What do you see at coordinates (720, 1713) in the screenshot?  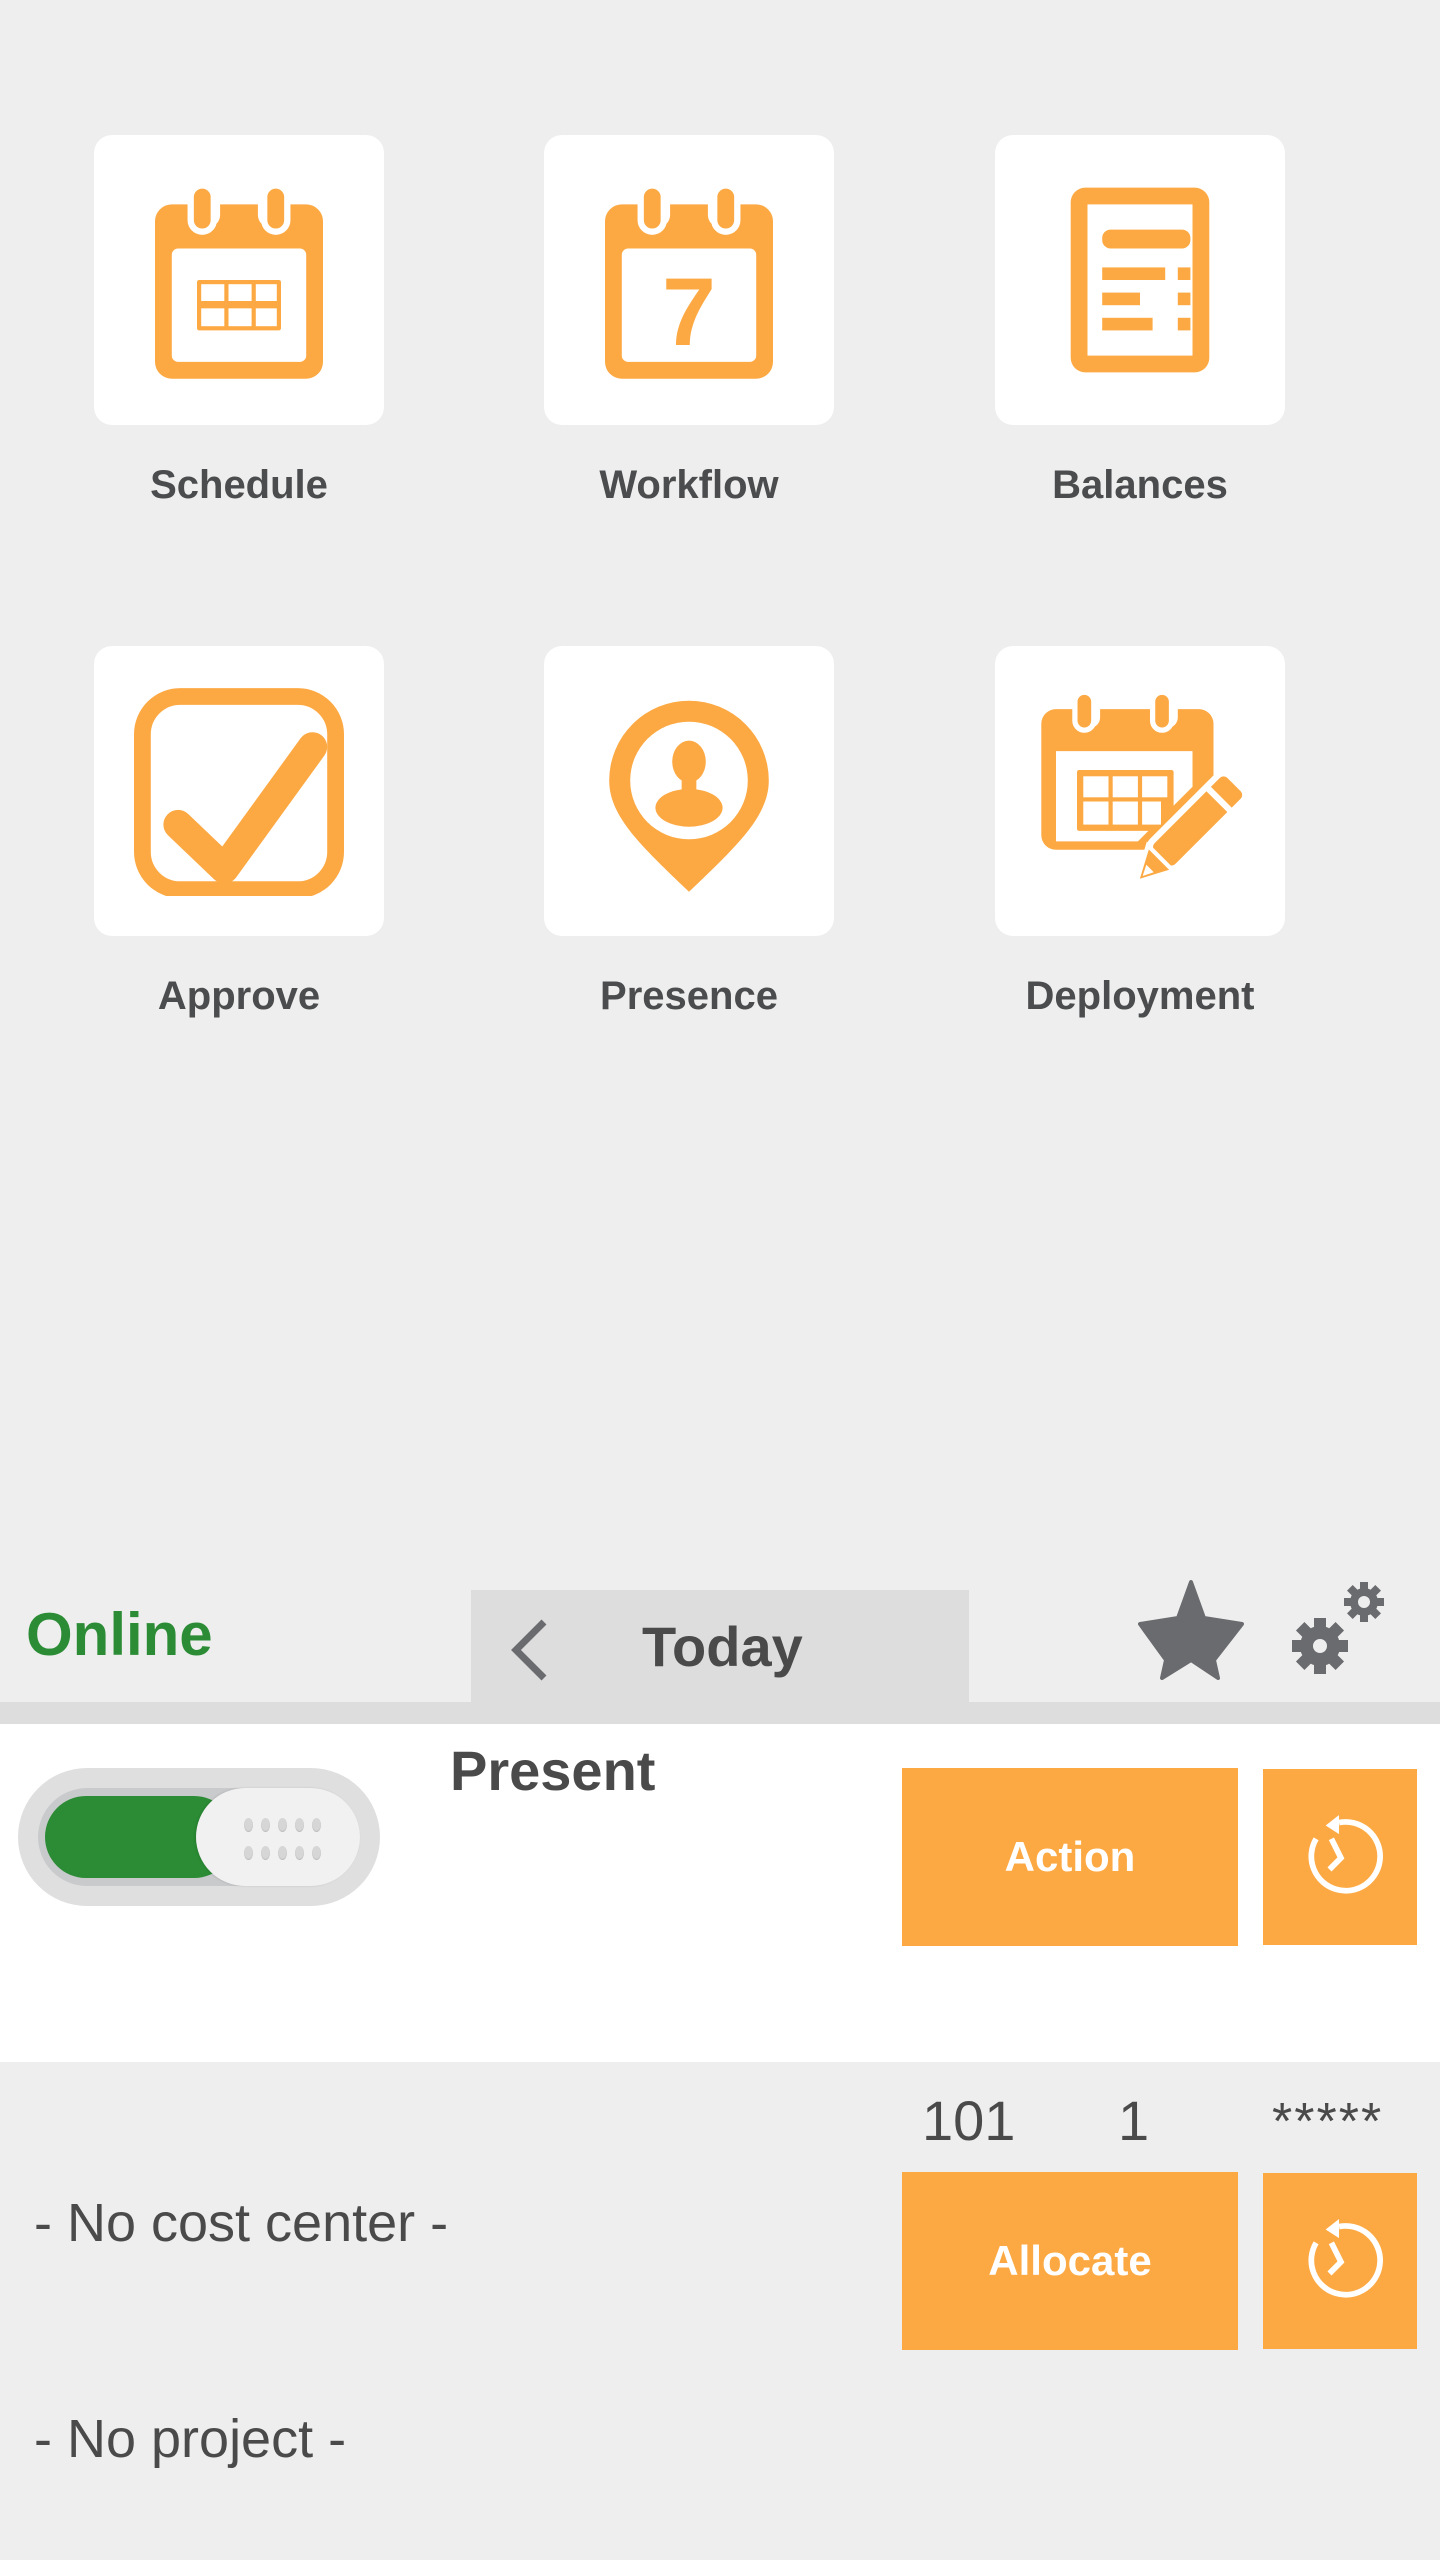 I see `divider` at bounding box center [720, 1713].